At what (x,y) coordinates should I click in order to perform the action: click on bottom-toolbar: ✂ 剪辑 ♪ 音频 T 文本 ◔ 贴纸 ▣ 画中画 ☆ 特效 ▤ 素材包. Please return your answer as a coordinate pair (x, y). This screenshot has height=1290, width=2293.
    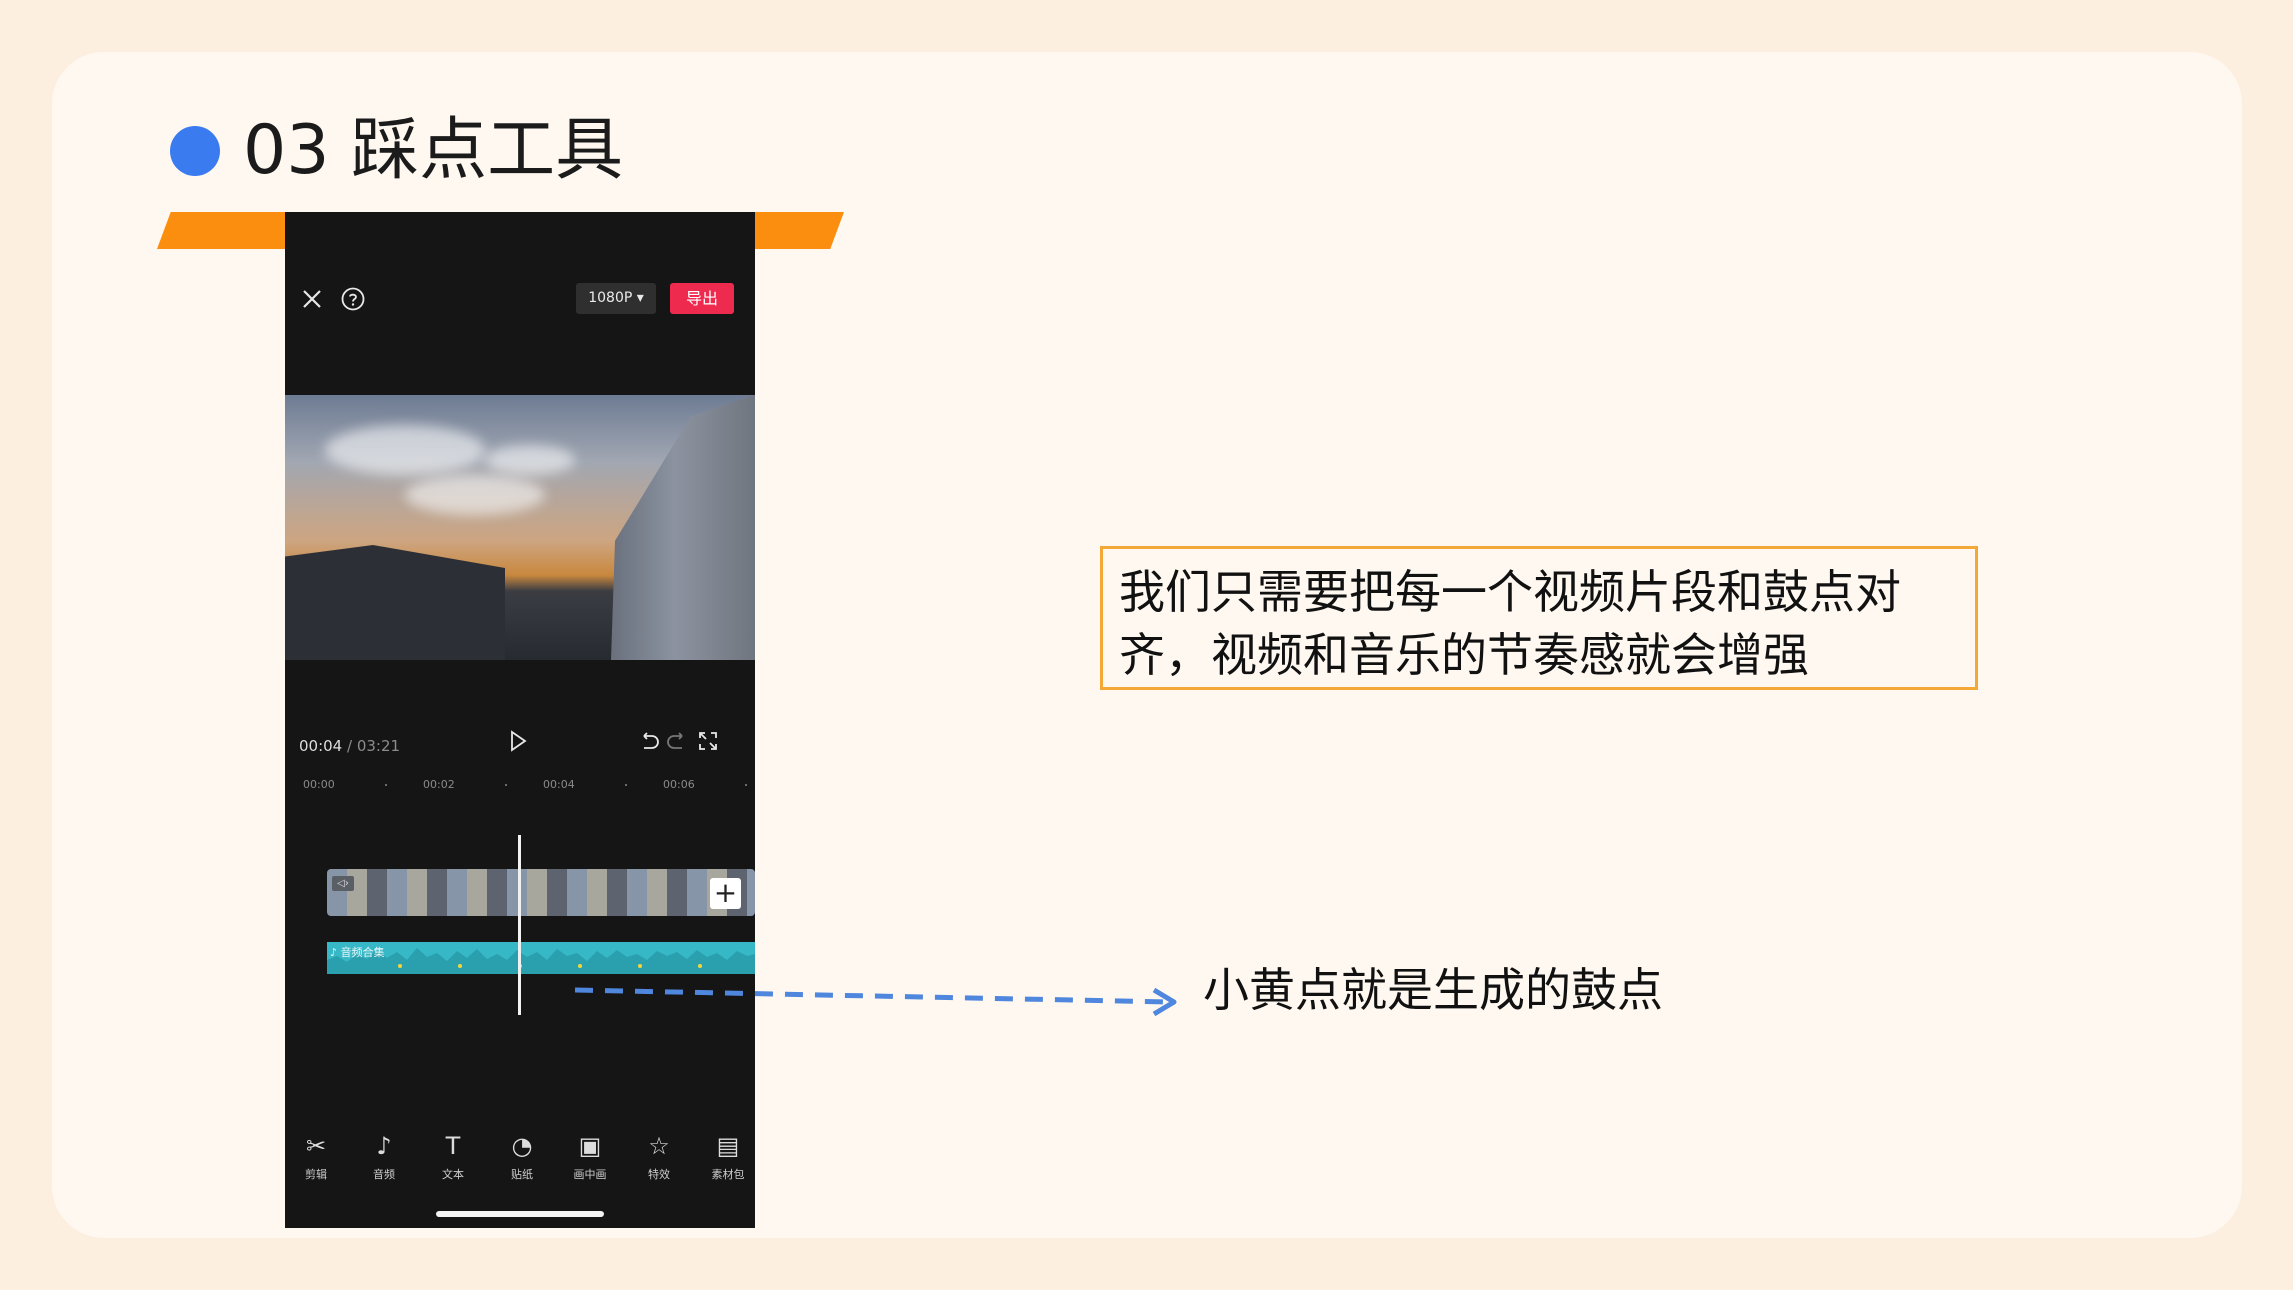
    Looking at the image, I should click on (520, 1162).